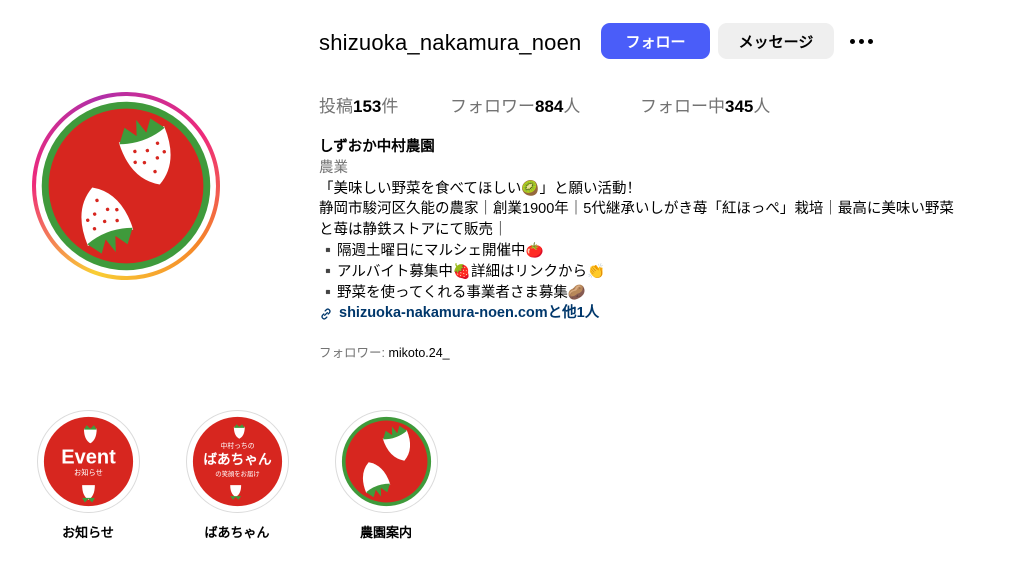 The height and width of the screenshot is (567, 1024). I want to click on profile-stats: 投稿 153 件 フォロワー 884 人 フォロー中 345 人, so click(544, 104).